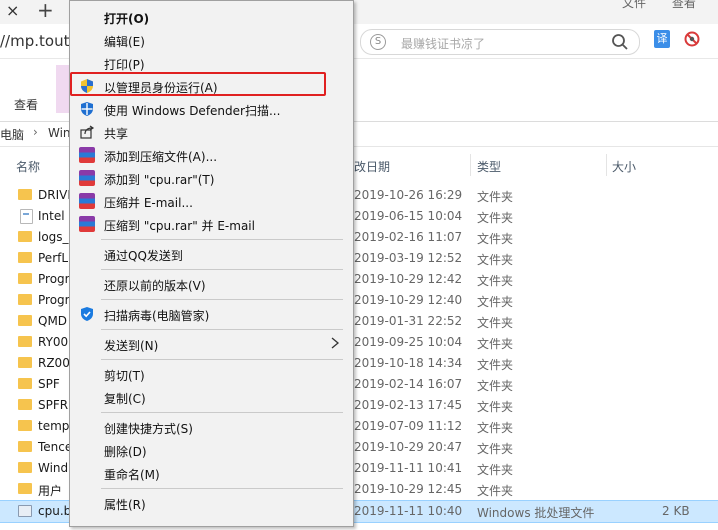  What do you see at coordinates (500, 42) in the screenshot?
I see `search-box: S 最赚钱证书凉了` at bounding box center [500, 42].